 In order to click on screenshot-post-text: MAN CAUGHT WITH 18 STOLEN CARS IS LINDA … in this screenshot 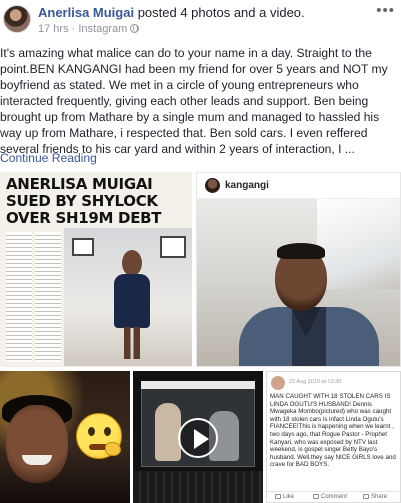, I will do `click(333, 431)`.